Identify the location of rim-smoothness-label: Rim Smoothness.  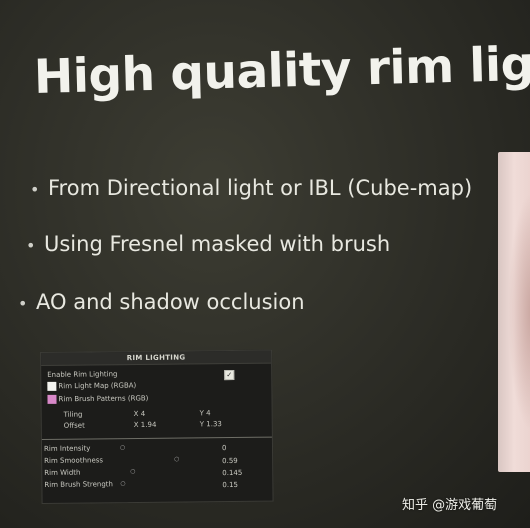
(74, 460).